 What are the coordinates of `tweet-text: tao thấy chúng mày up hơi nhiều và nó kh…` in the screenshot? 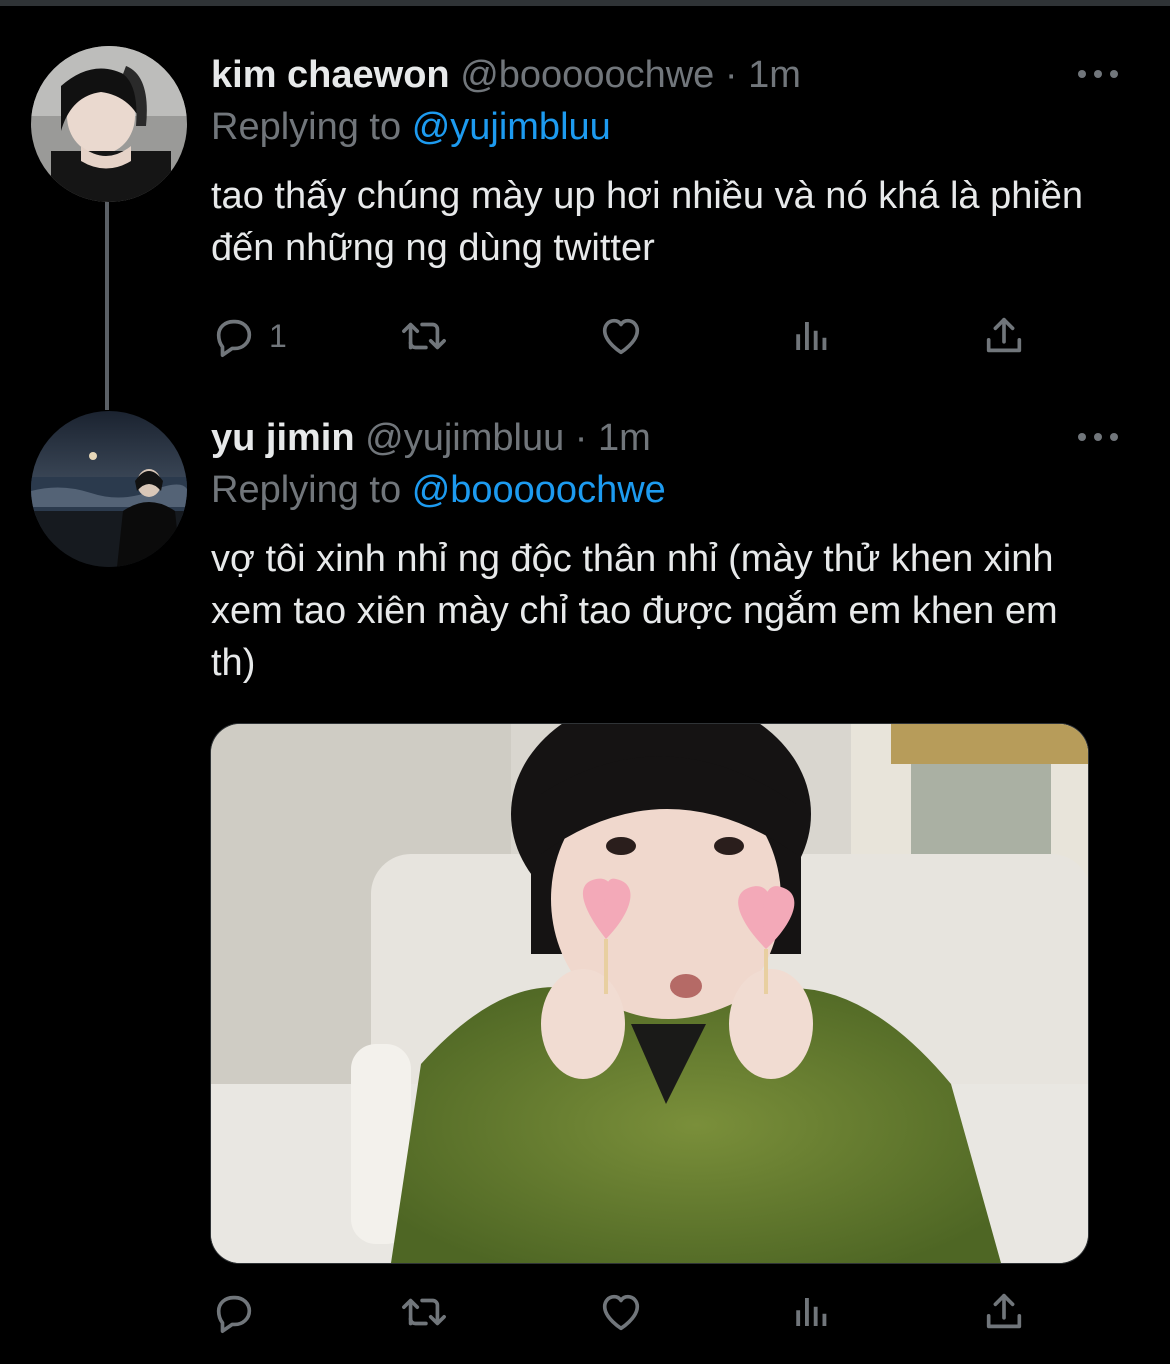 It's located at (647, 222).